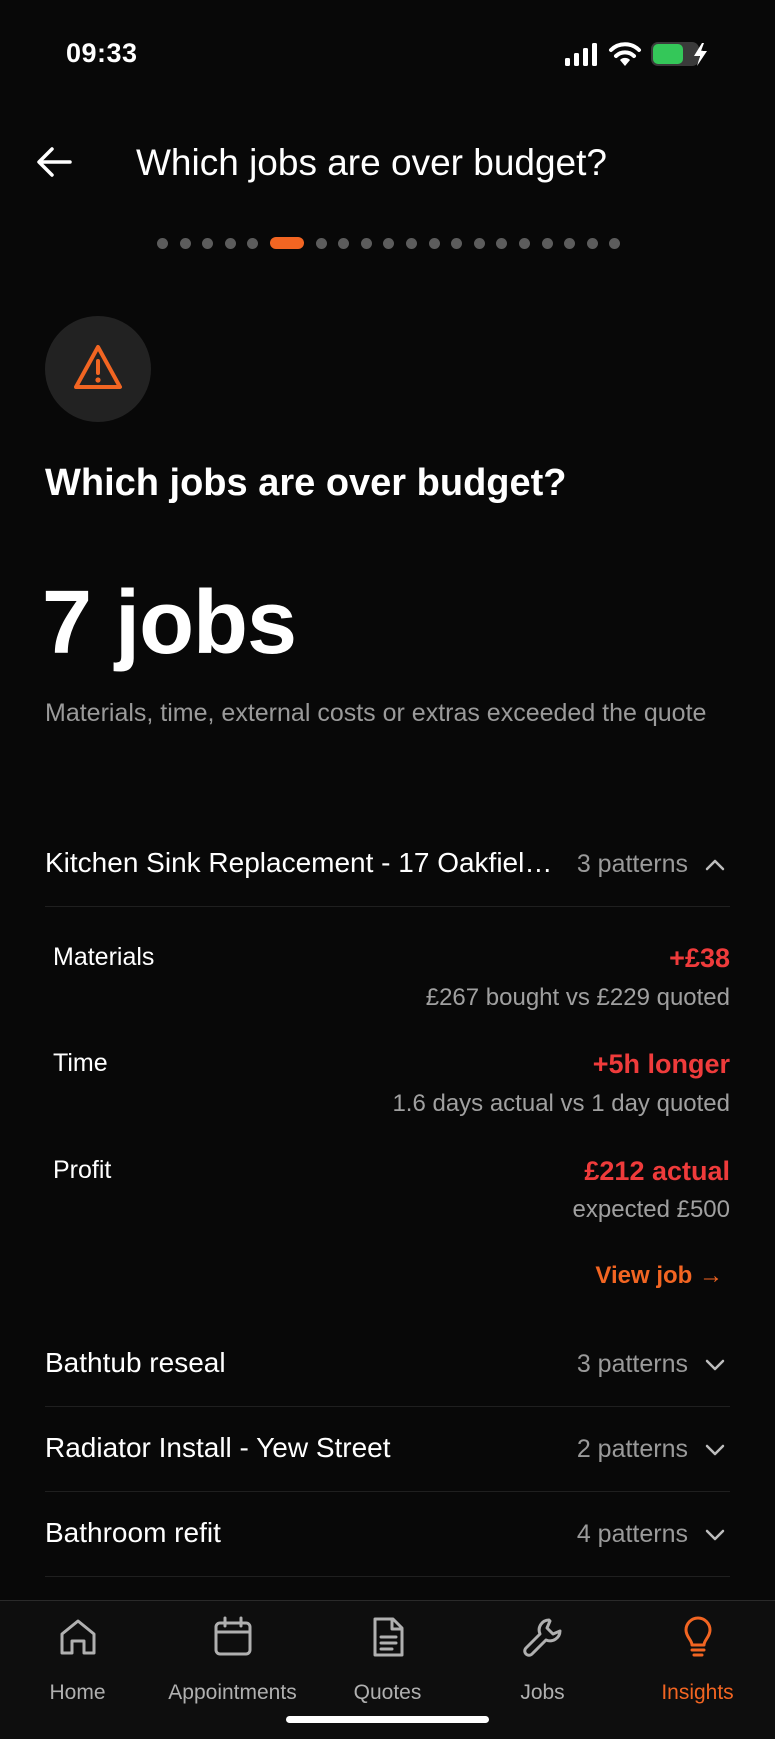 This screenshot has width=775, height=1739. Describe the element at coordinates (104, 957) in the screenshot. I see `detail-label: Materials` at that location.